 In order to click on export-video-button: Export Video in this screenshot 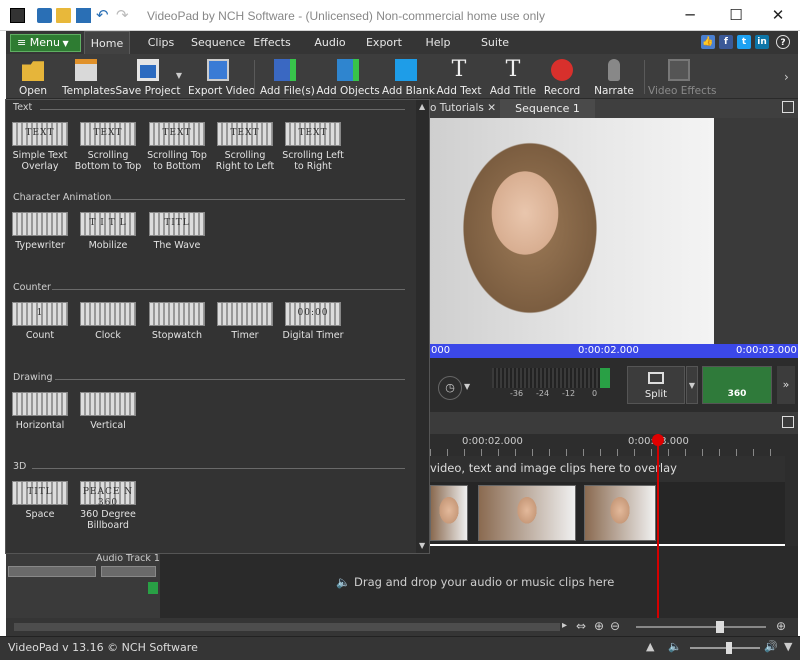, I will do `click(221, 77)`.